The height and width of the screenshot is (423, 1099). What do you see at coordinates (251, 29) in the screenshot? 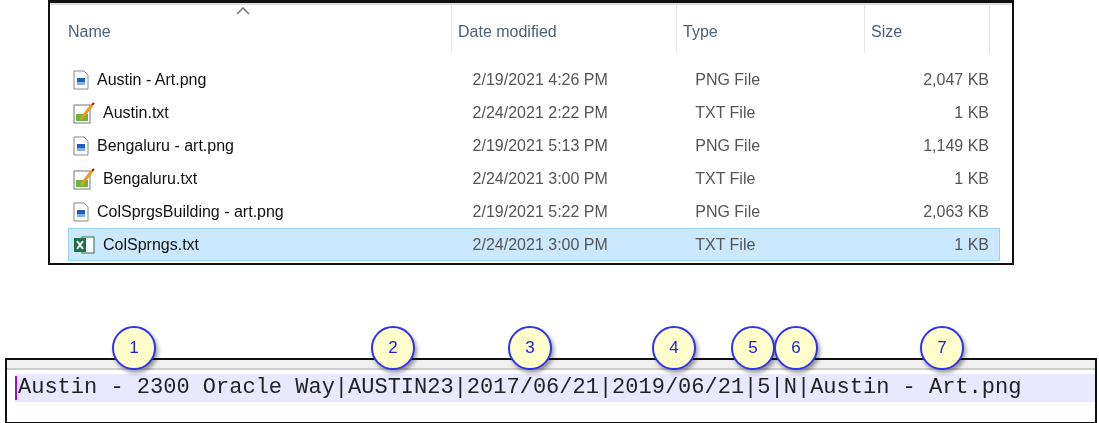
I see `column-header: Name` at bounding box center [251, 29].